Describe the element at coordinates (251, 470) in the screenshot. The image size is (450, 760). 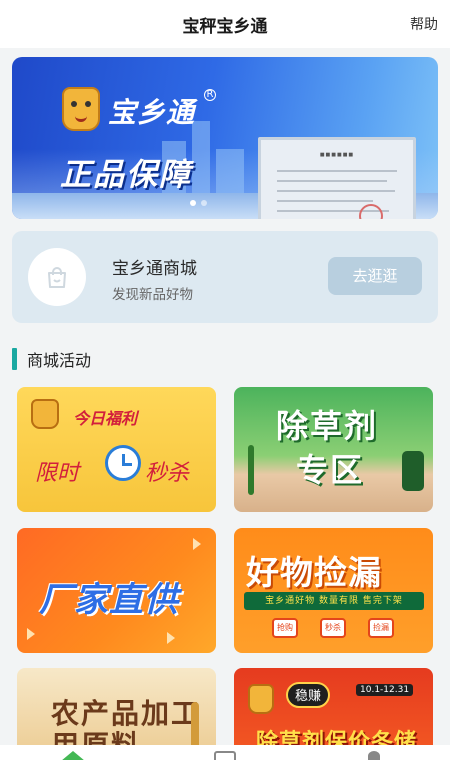
I see `grass-icon` at that location.